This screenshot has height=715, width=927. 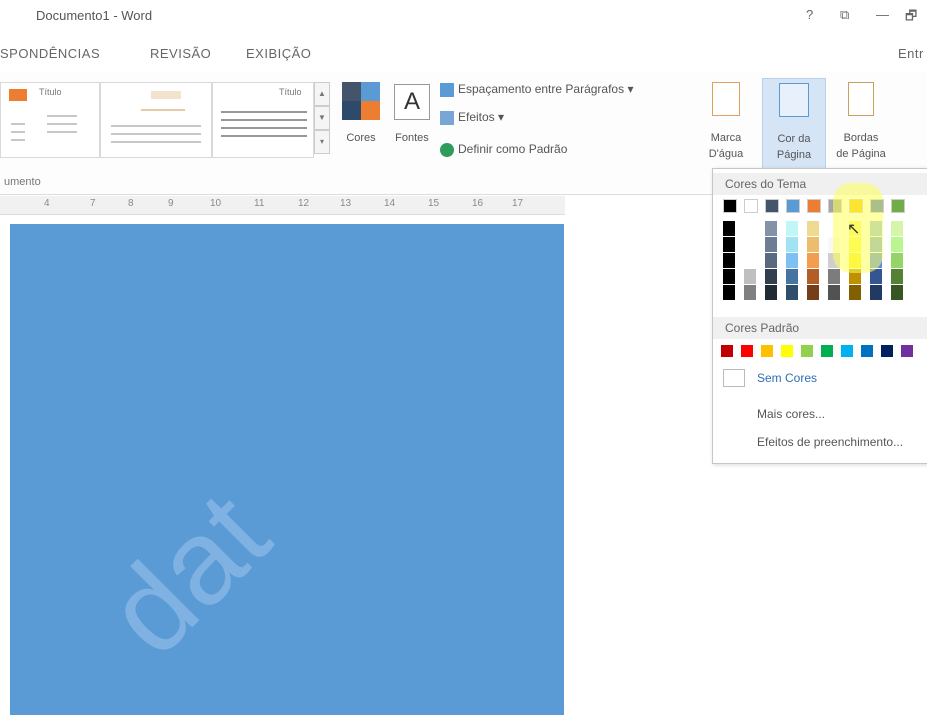 What do you see at coordinates (412, 102) in the screenshot?
I see `font-icon: A` at bounding box center [412, 102].